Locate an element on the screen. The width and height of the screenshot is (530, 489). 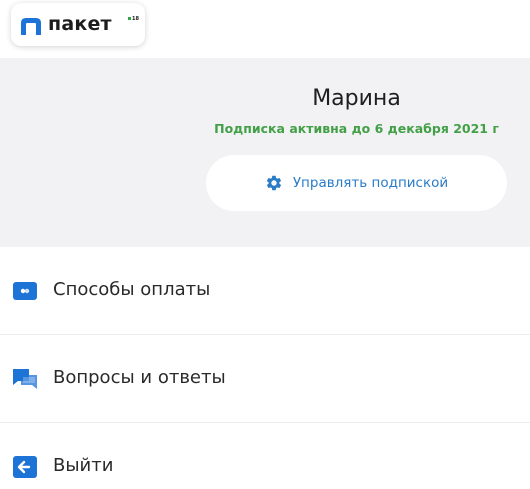
user-name: Марина is located at coordinates (356, 98).